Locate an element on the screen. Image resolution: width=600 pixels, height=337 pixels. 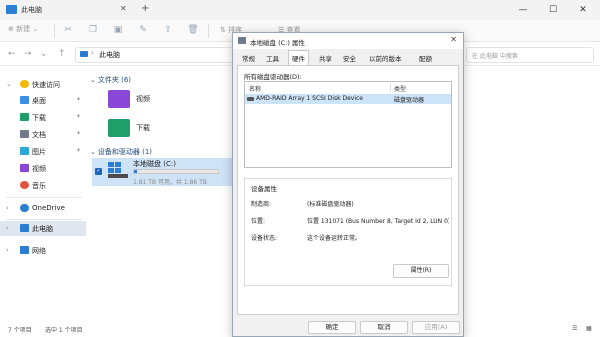
forward-arrow-icon: → is located at coordinates (28, 54).